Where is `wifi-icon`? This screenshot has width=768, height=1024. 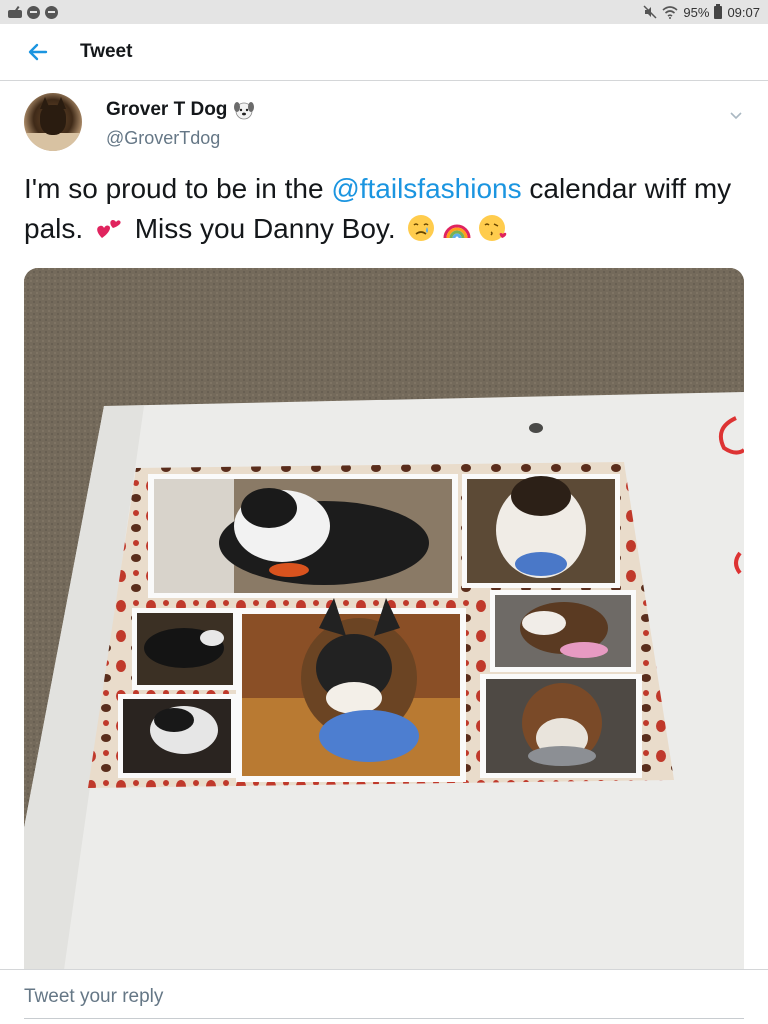 wifi-icon is located at coordinates (670, 12).